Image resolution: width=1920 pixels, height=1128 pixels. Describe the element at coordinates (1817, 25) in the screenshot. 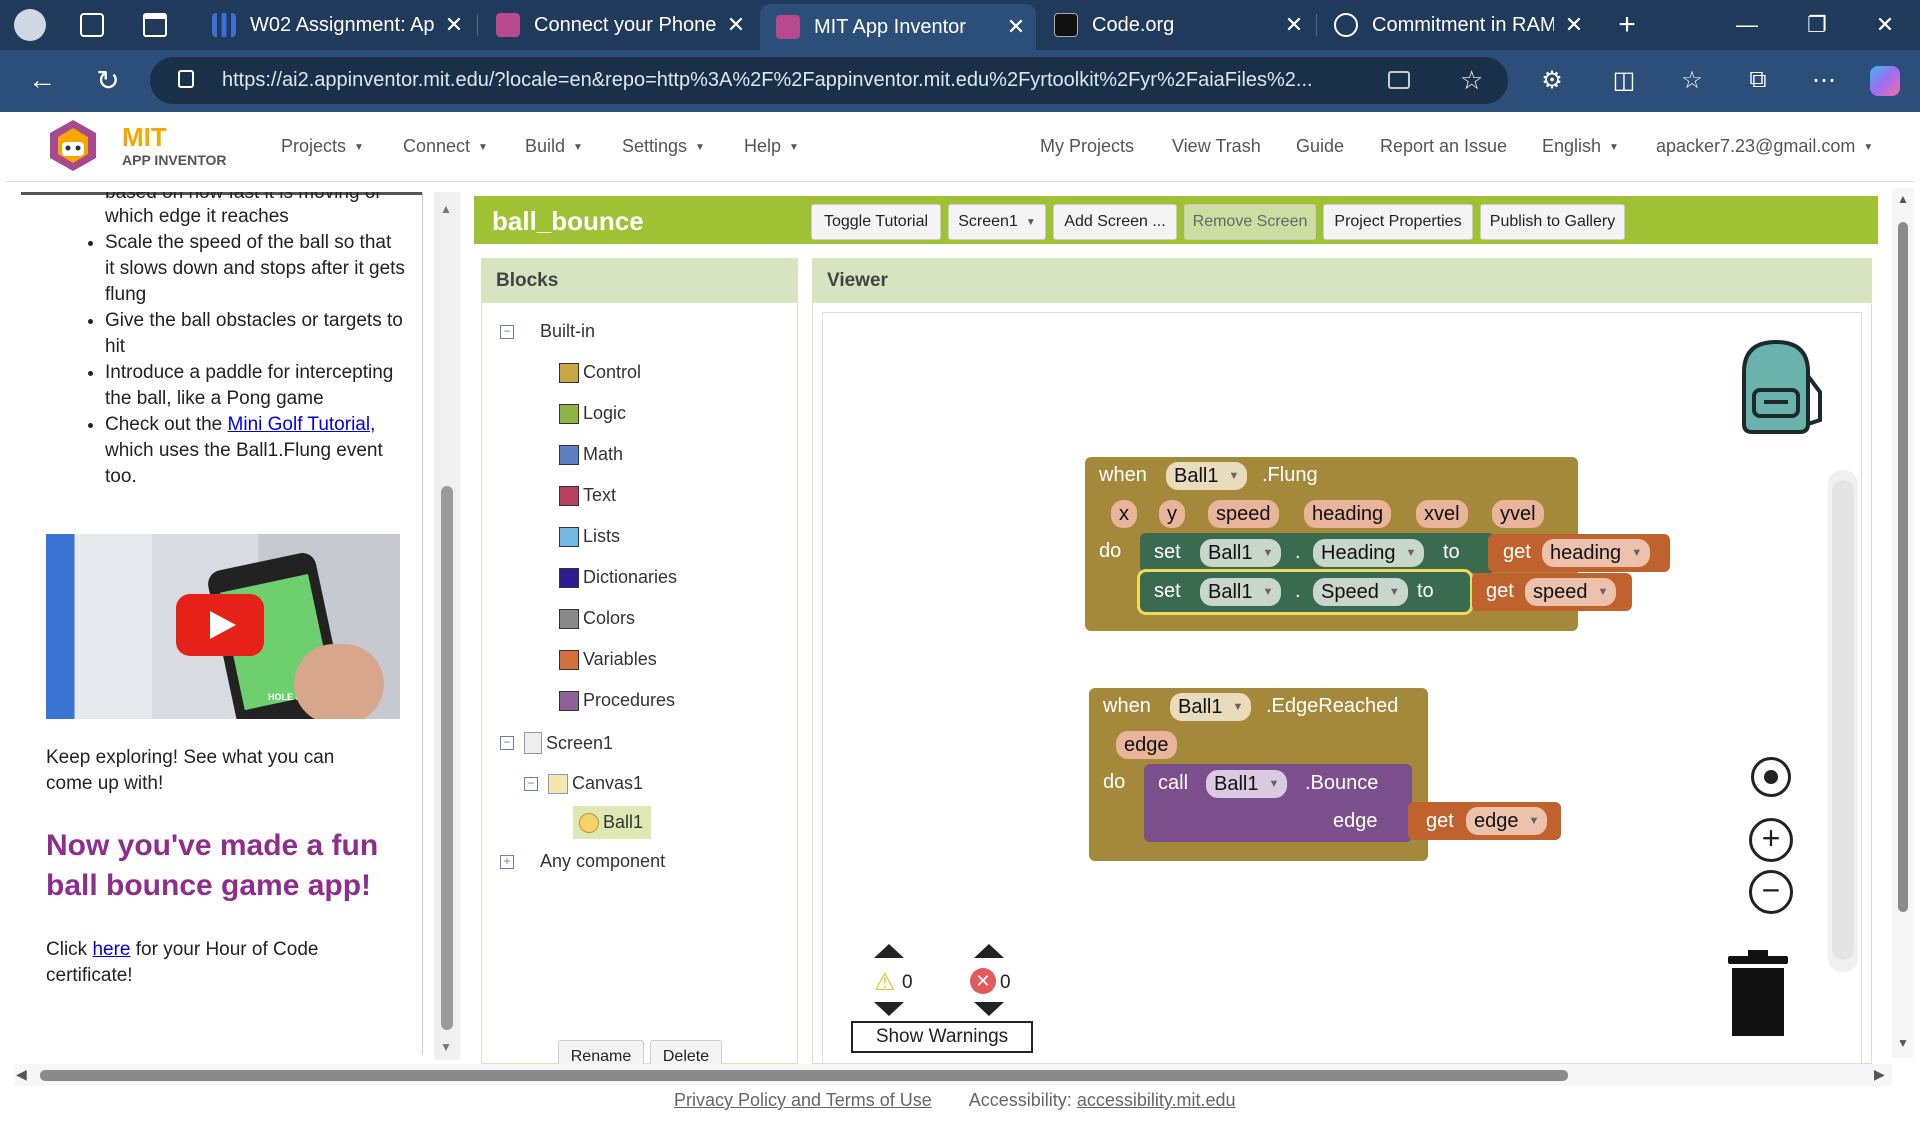

I see `maximize-button: ❐` at that location.